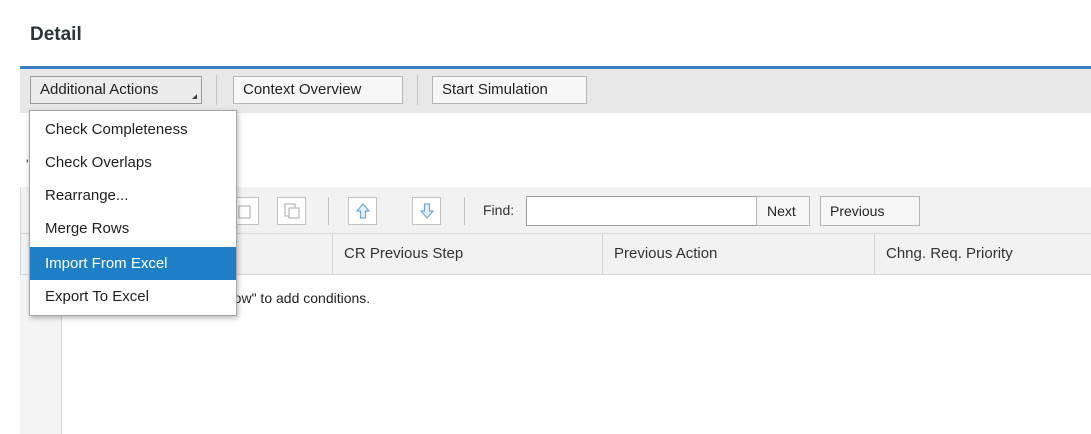 The height and width of the screenshot is (434, 1091). Describe the element at coordinates (982, 254) in the screenshot. I see `column-header-chng-req-priority: Chng. Req. Priority` at that location.